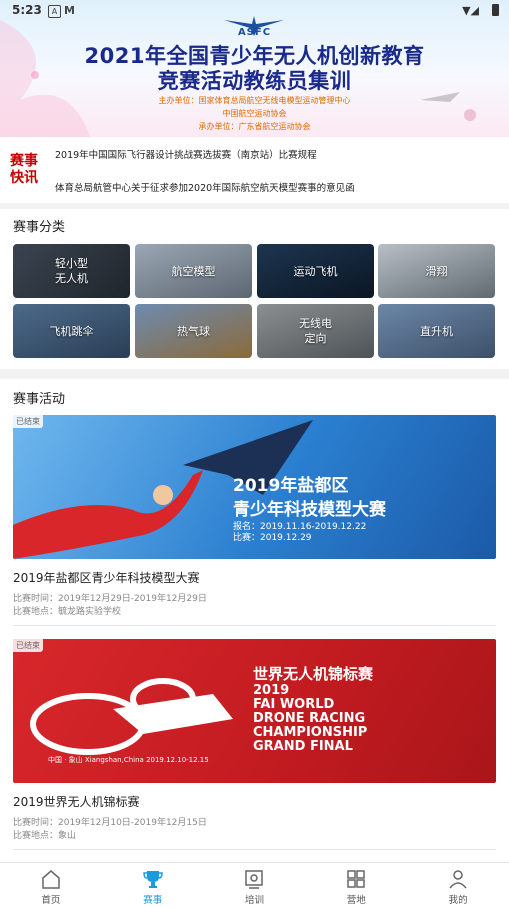 The width and height of the screenshot is (509, 907). I want to click on banner-organizer: 主办单位：国家体育总局航空无线电模型运动管理中心, so click(254, 100).